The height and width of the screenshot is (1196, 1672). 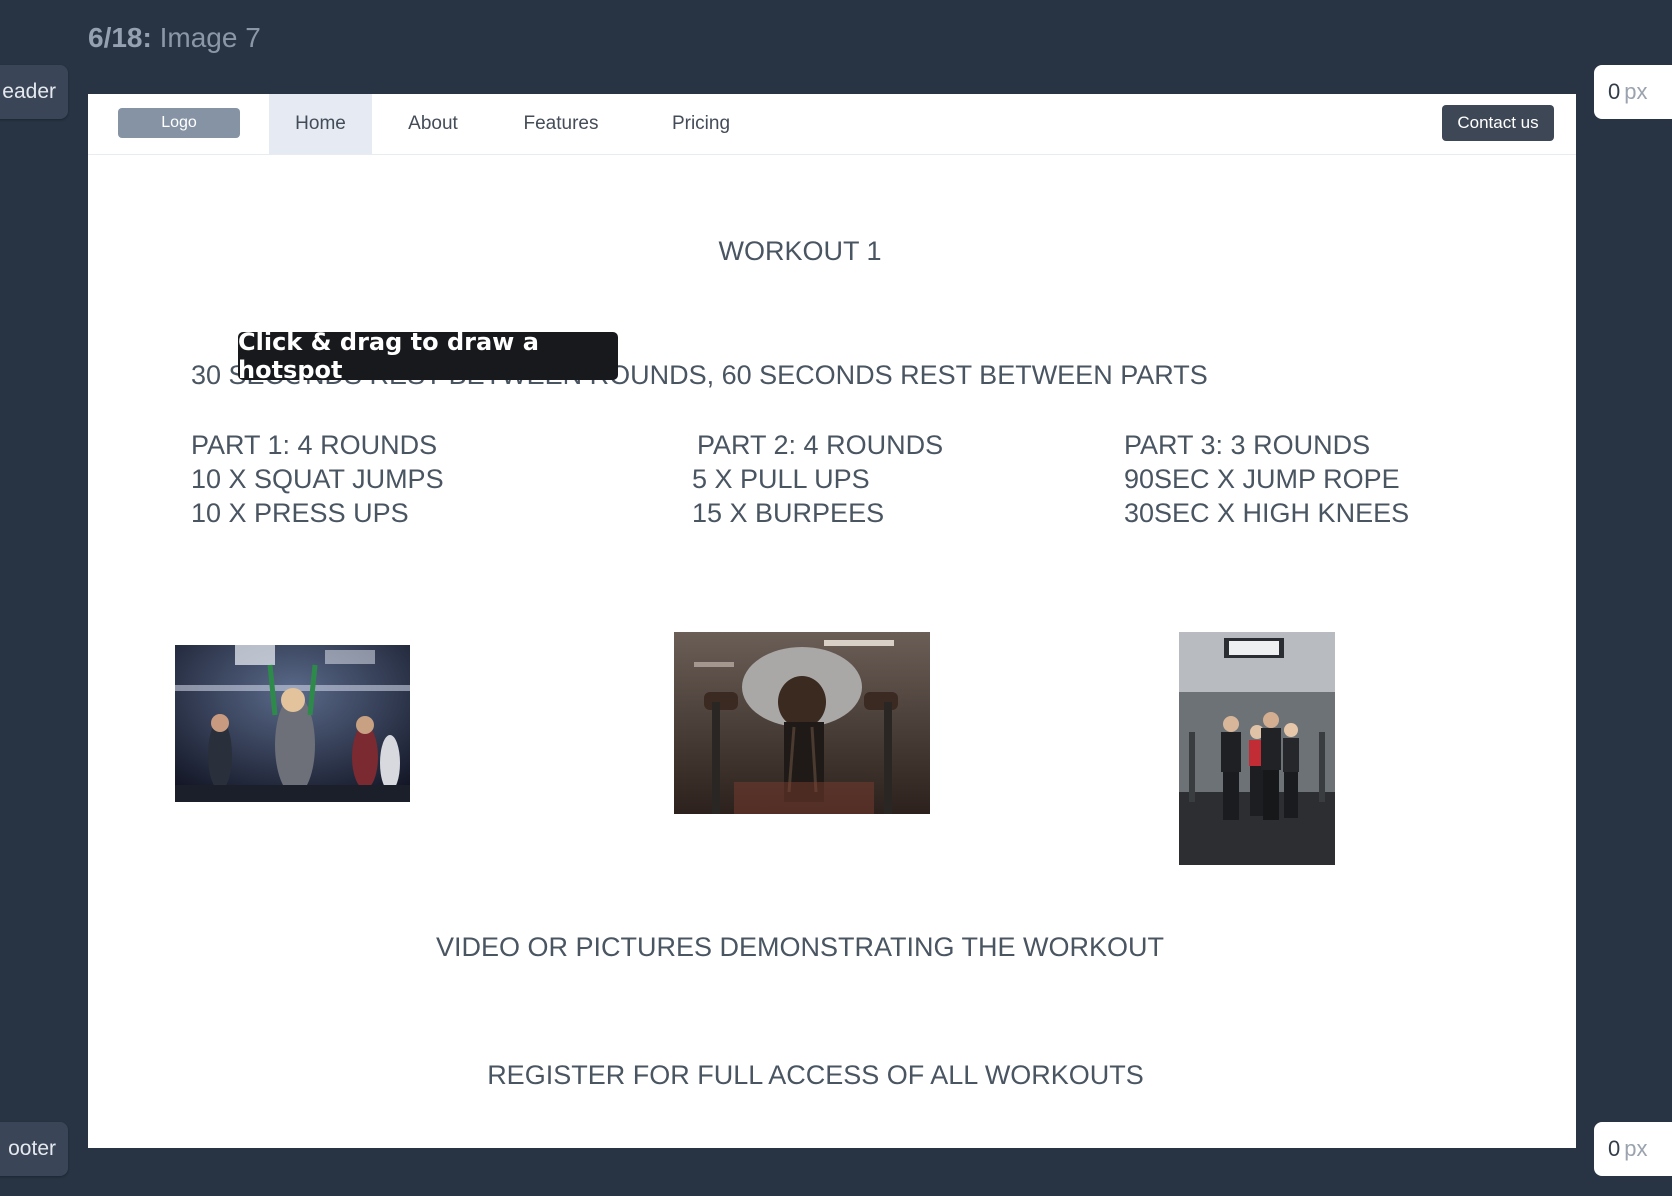 What do you see at coordinates (1247, 445) in the screenshot?
I see `part-3-heading: PART 3: 3 ROUNDS` at bounding box center [1247, 445].